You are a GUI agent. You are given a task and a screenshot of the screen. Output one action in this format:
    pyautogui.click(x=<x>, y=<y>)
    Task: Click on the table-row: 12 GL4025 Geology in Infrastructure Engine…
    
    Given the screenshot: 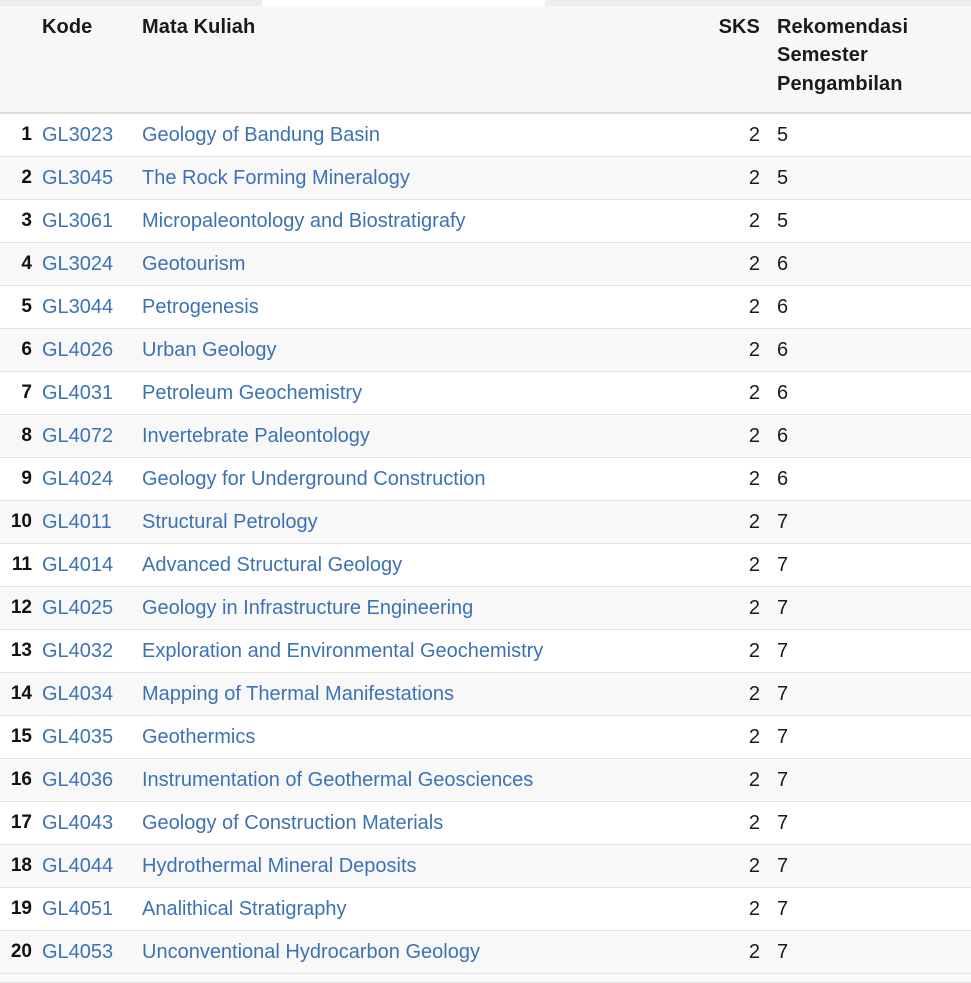 What is the action you would take?
    pyautogui.click(x=485, y=608)
    